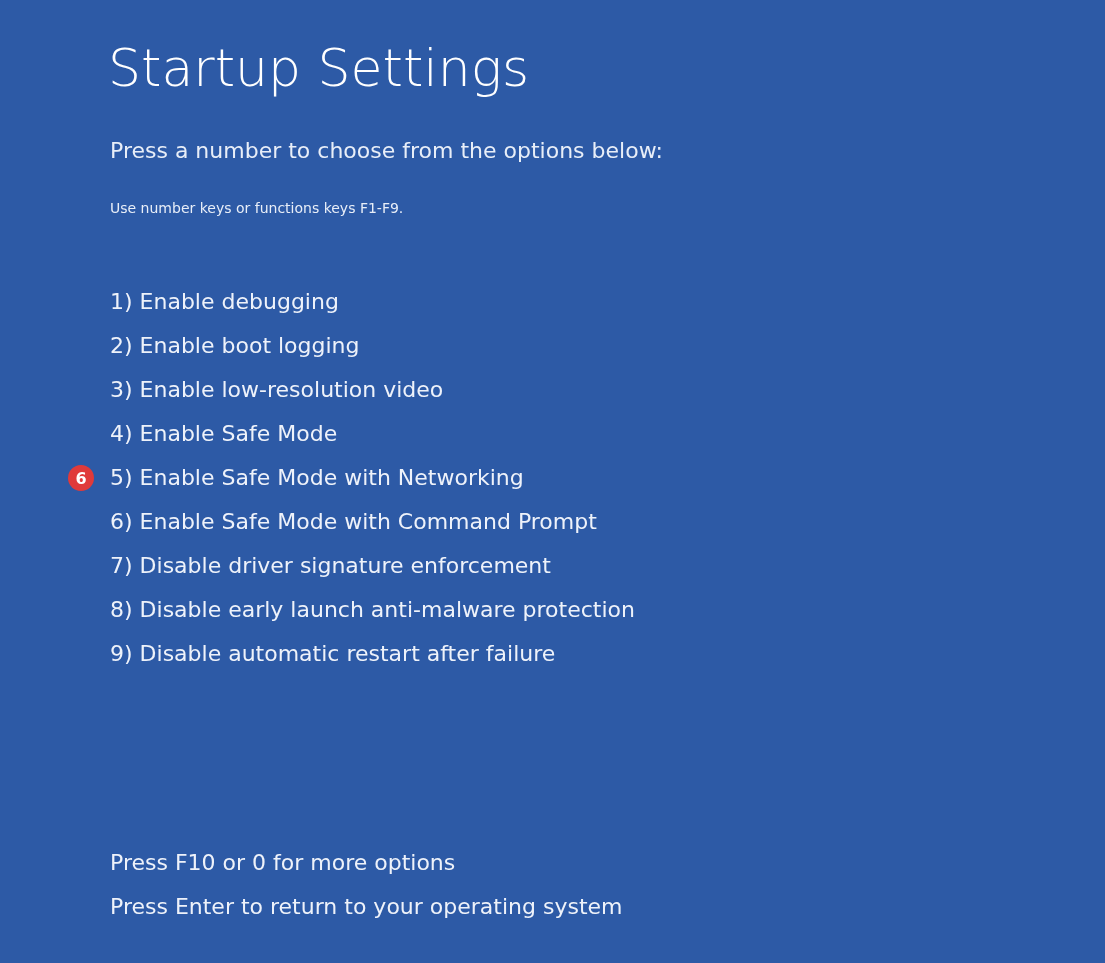 The image size is (1105, 963). Describe the element at coordinates (234, 346) in the screenshot. I see `startup-option: 2) Enable boot logging` at that location.